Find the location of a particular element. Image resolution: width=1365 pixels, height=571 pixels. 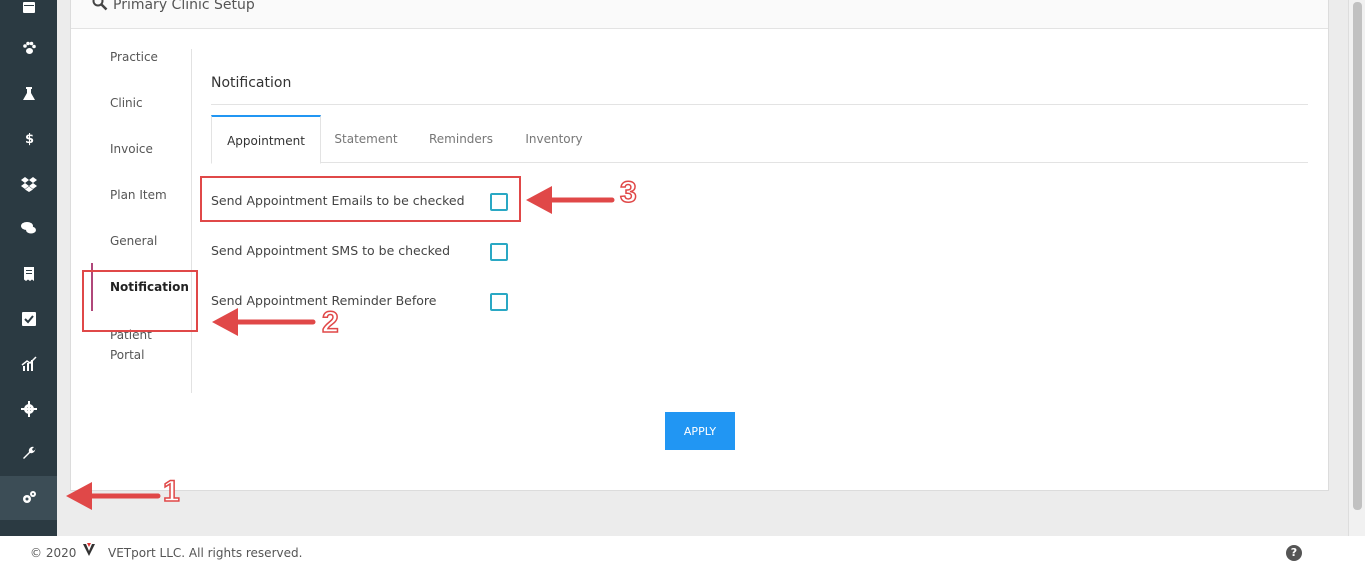

copyright-text: © 2020 VETport LLC. All rights reserved. is located at coordinates (166, 553).